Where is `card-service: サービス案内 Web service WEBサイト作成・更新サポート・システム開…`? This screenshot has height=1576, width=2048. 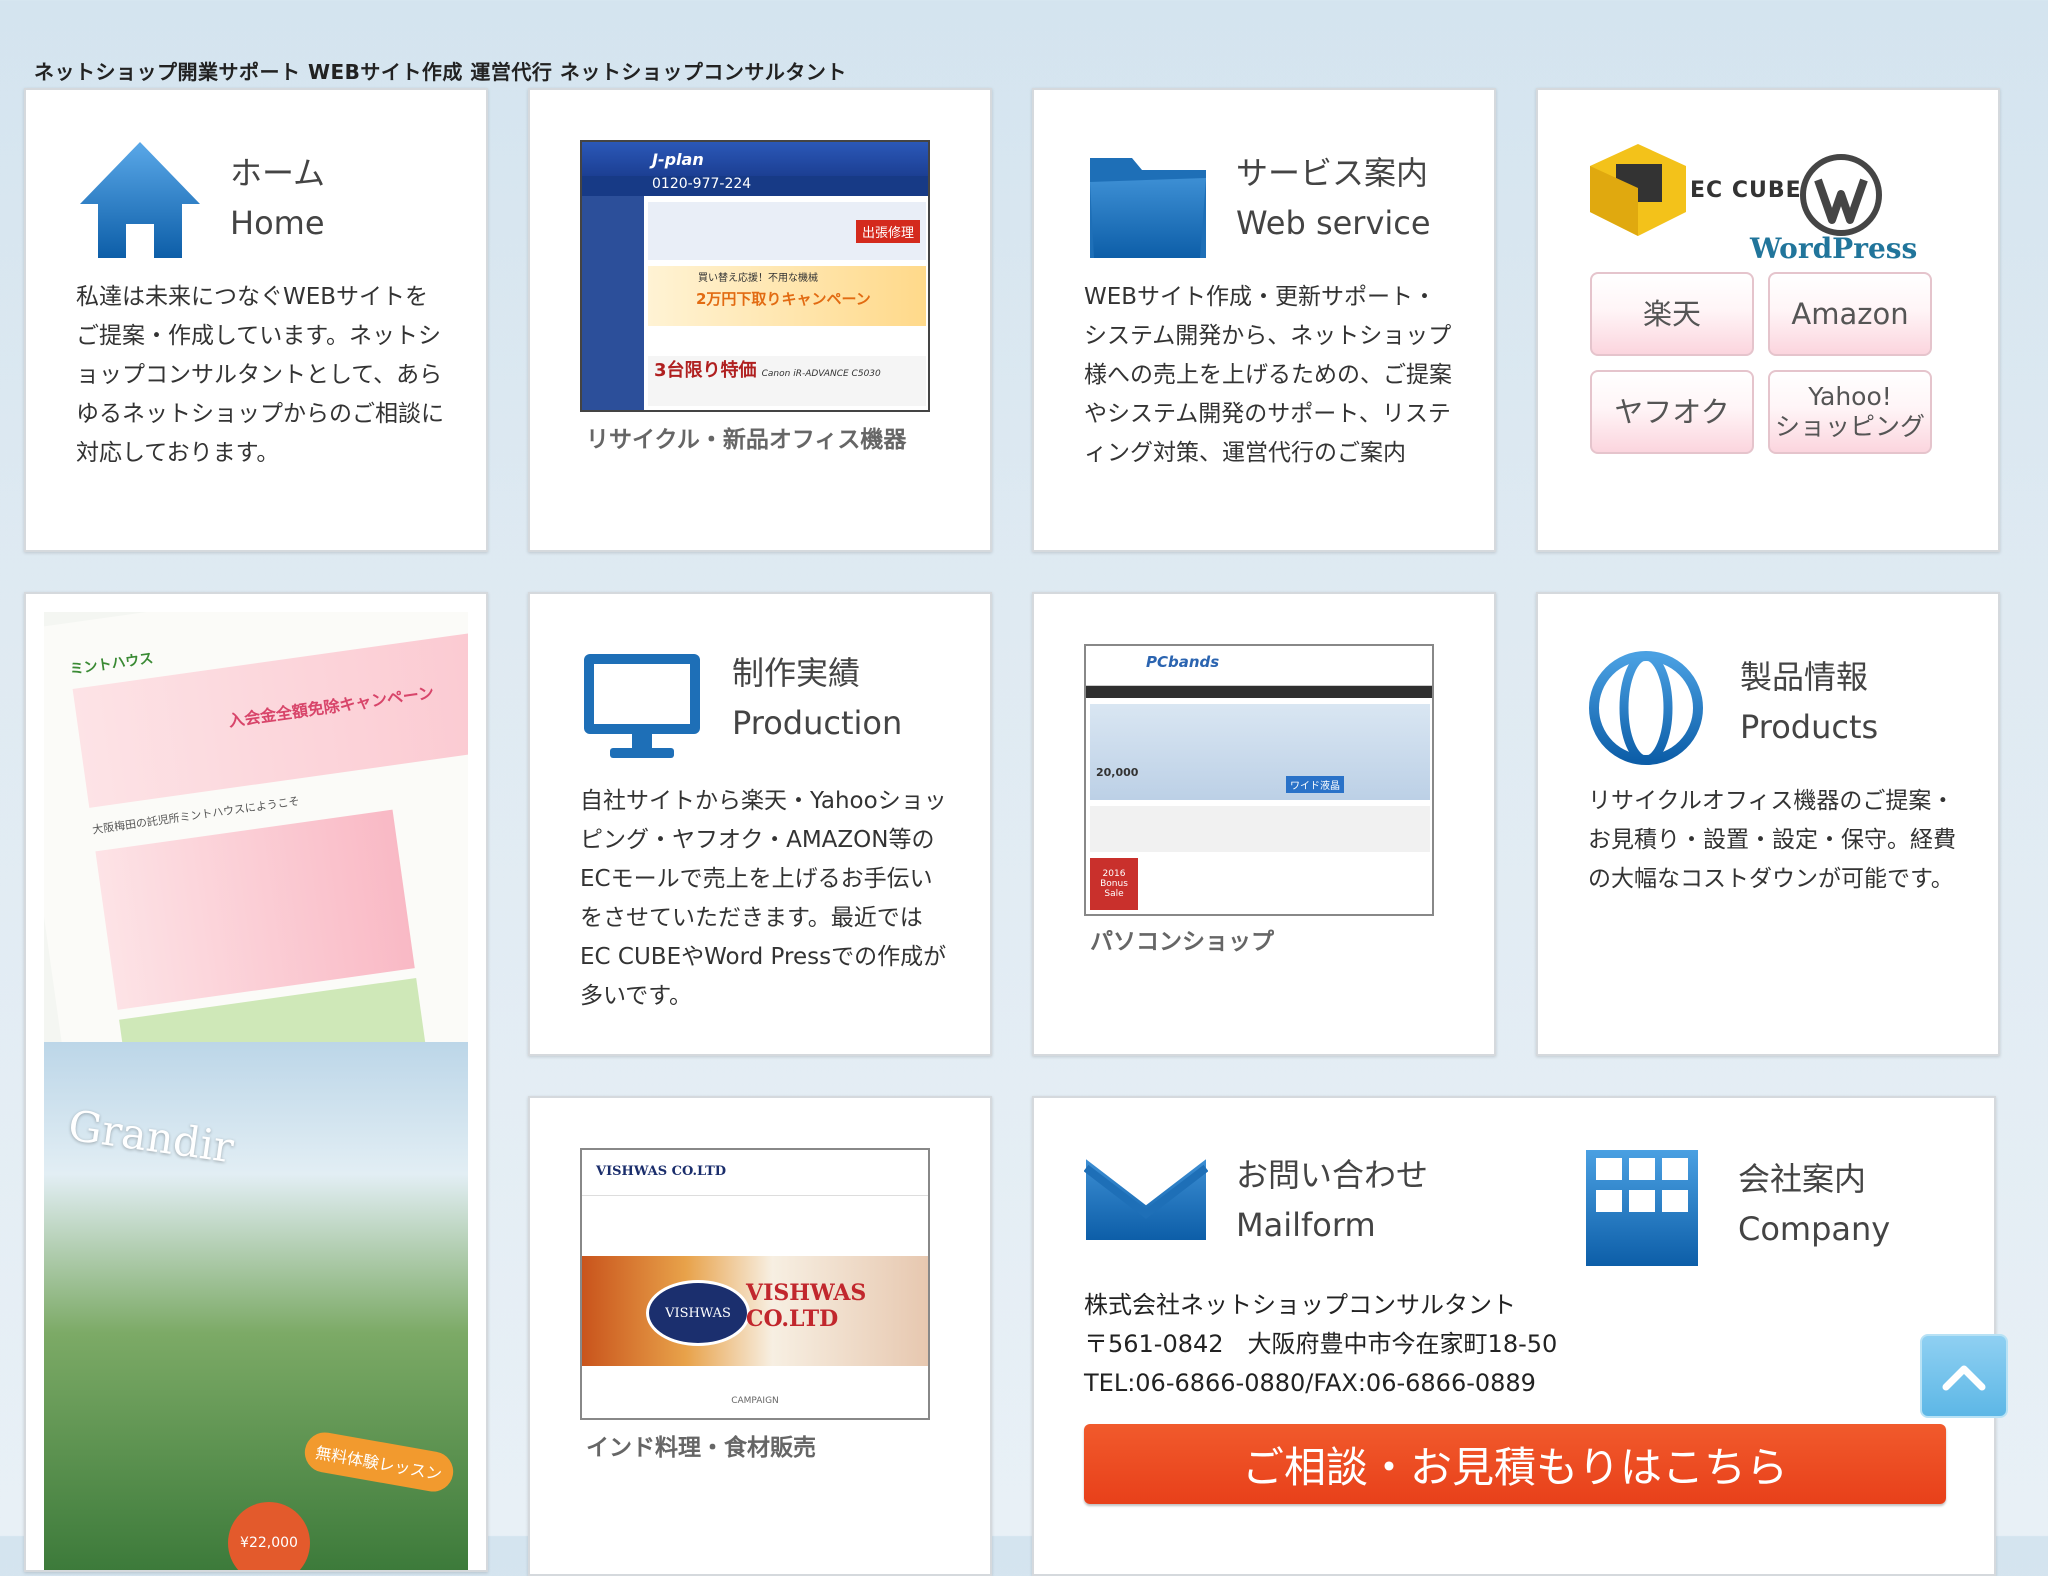 card-service: サービス案内 Web service WEBサイト作成・更新サポート・システム開… is located at coordinates (1264, 320).